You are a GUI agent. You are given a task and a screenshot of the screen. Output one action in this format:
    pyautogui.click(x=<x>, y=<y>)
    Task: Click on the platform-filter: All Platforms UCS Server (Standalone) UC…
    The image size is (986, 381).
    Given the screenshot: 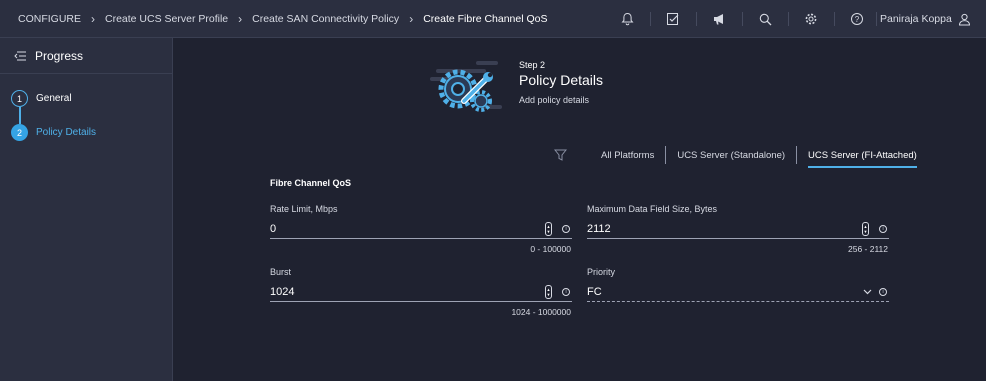 What is the action you would take?
    pyautogui.click(x=741, y=157)
    